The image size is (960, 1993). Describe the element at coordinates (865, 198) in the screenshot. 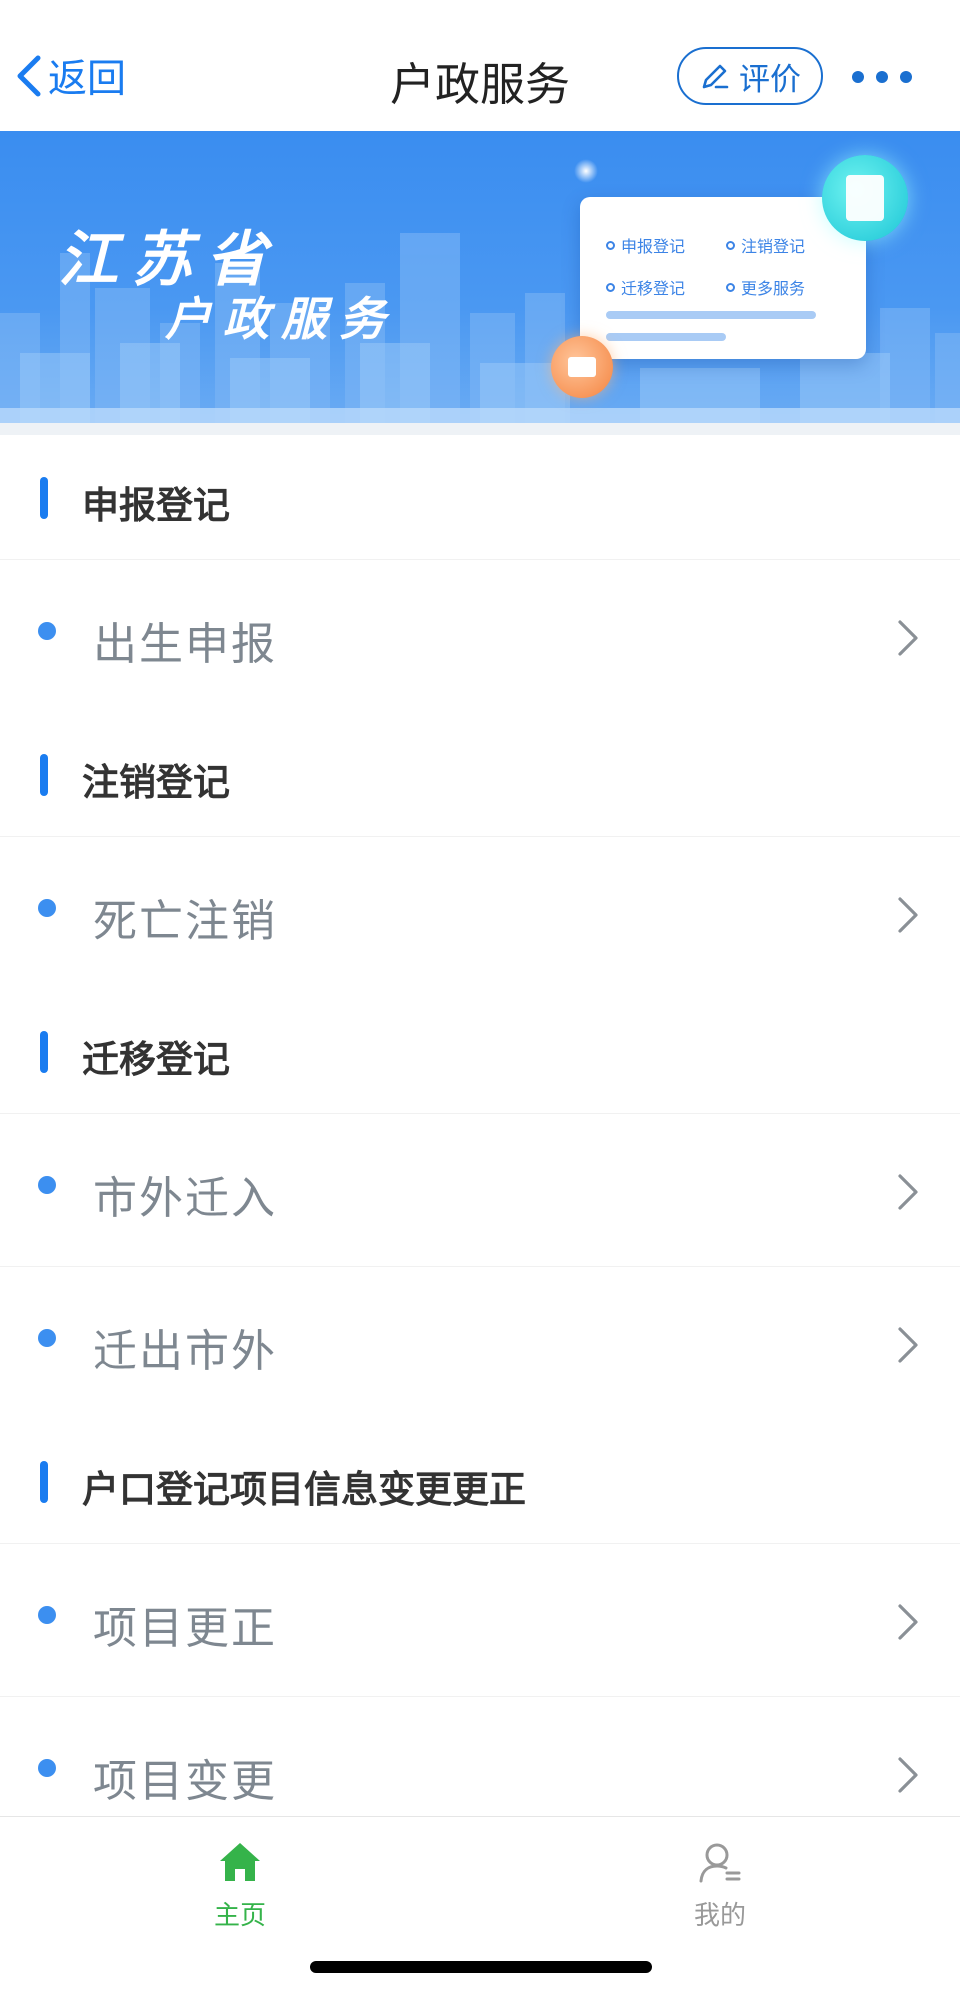

I see `document-icon` at that location.